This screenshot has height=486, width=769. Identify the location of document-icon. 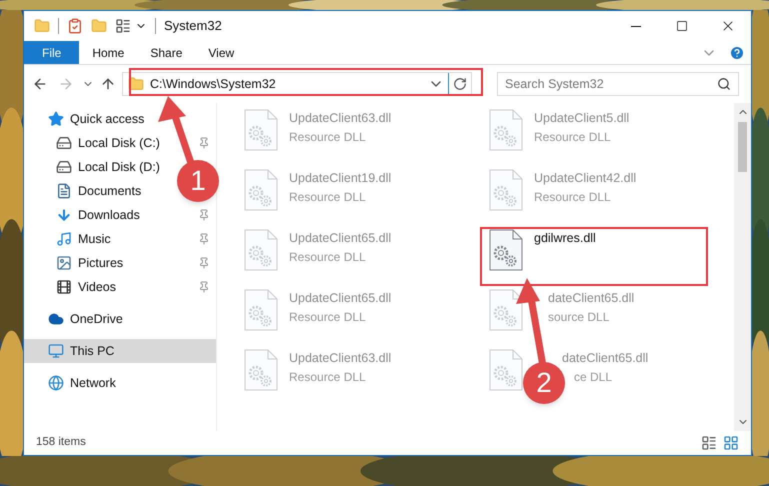
(64, 191).